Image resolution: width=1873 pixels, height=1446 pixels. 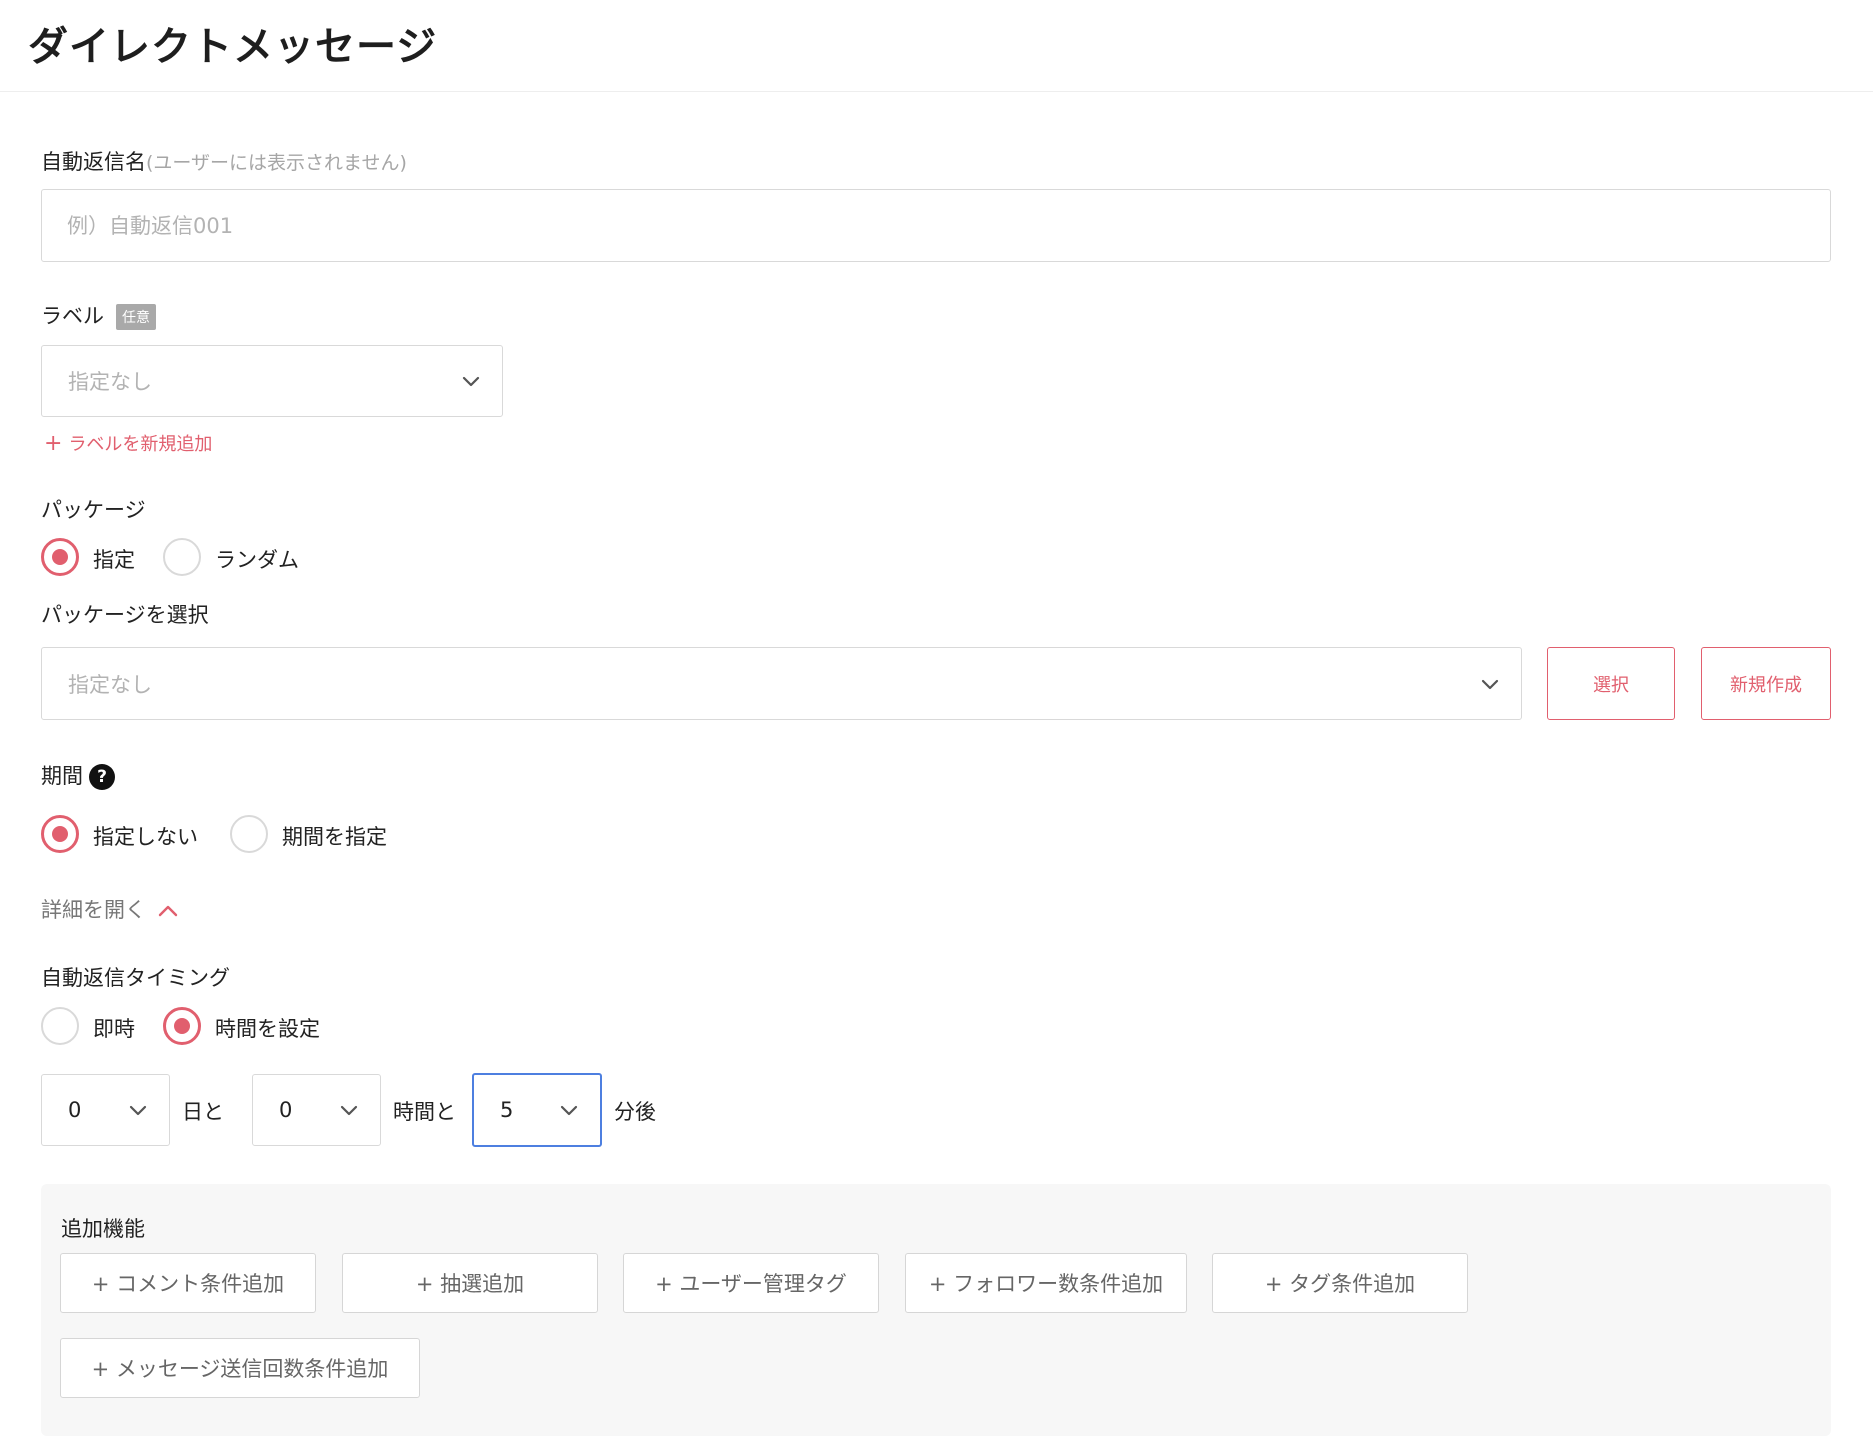 I want to click on timing-label: 自動返信タイミング, so click(x=135, y=978).